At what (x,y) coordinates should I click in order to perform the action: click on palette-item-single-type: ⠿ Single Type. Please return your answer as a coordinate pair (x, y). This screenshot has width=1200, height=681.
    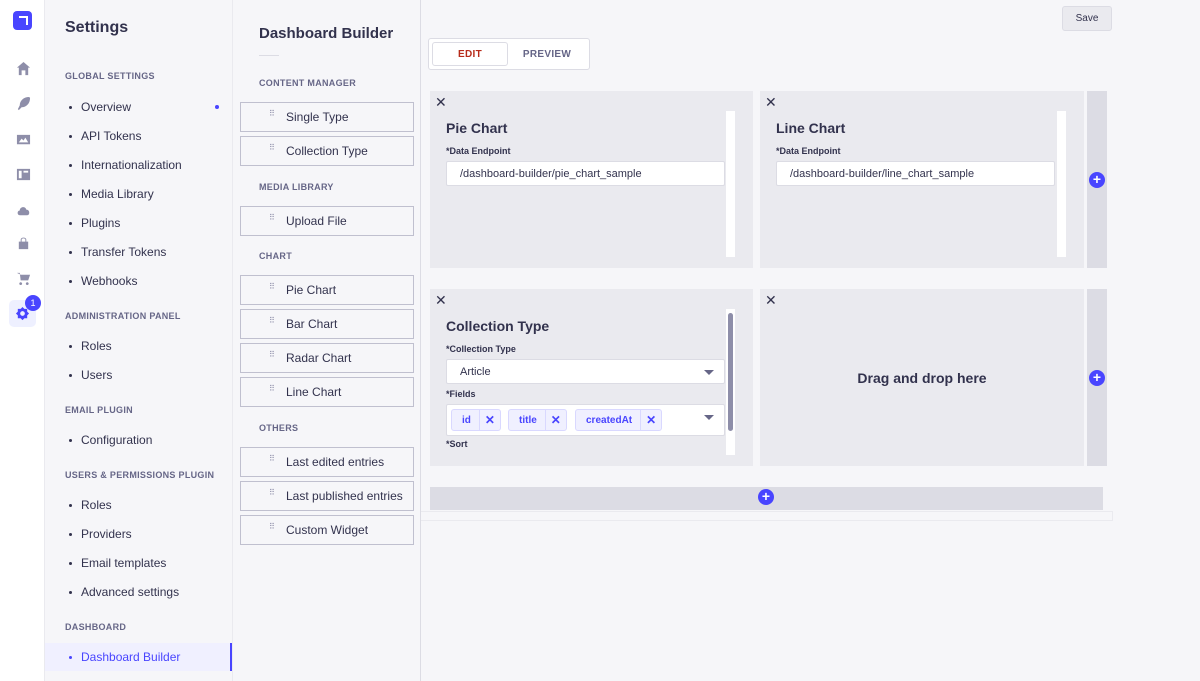
    Looking at the image, I should click on (327, 117).